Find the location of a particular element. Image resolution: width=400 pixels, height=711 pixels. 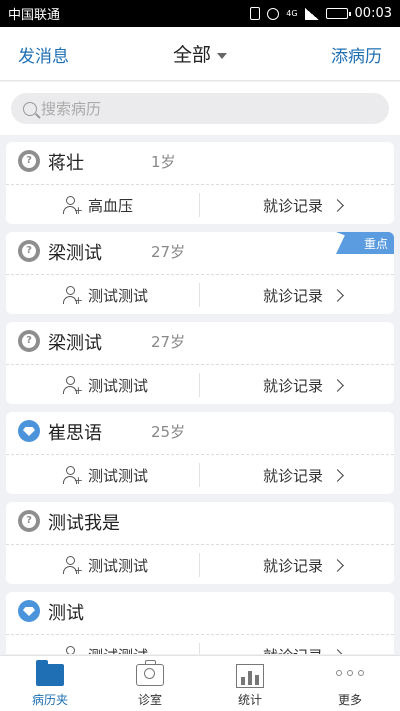

battery-icon is located at coordinates (338, 13).